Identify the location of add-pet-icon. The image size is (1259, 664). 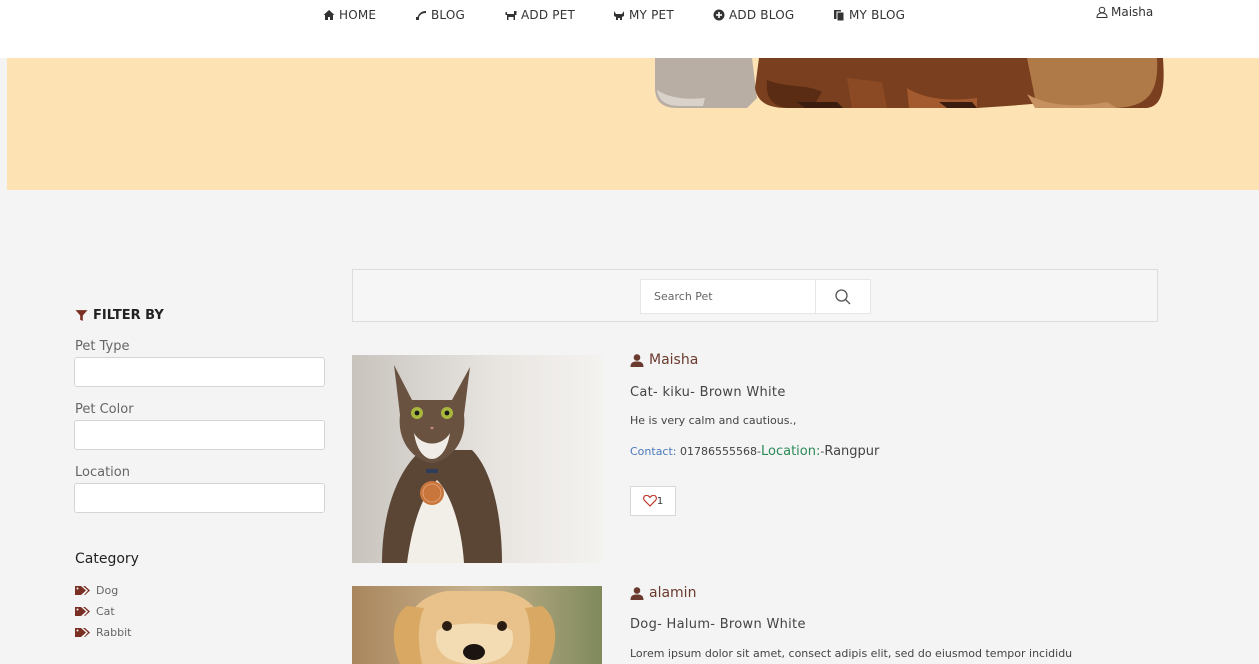
(511, 15).